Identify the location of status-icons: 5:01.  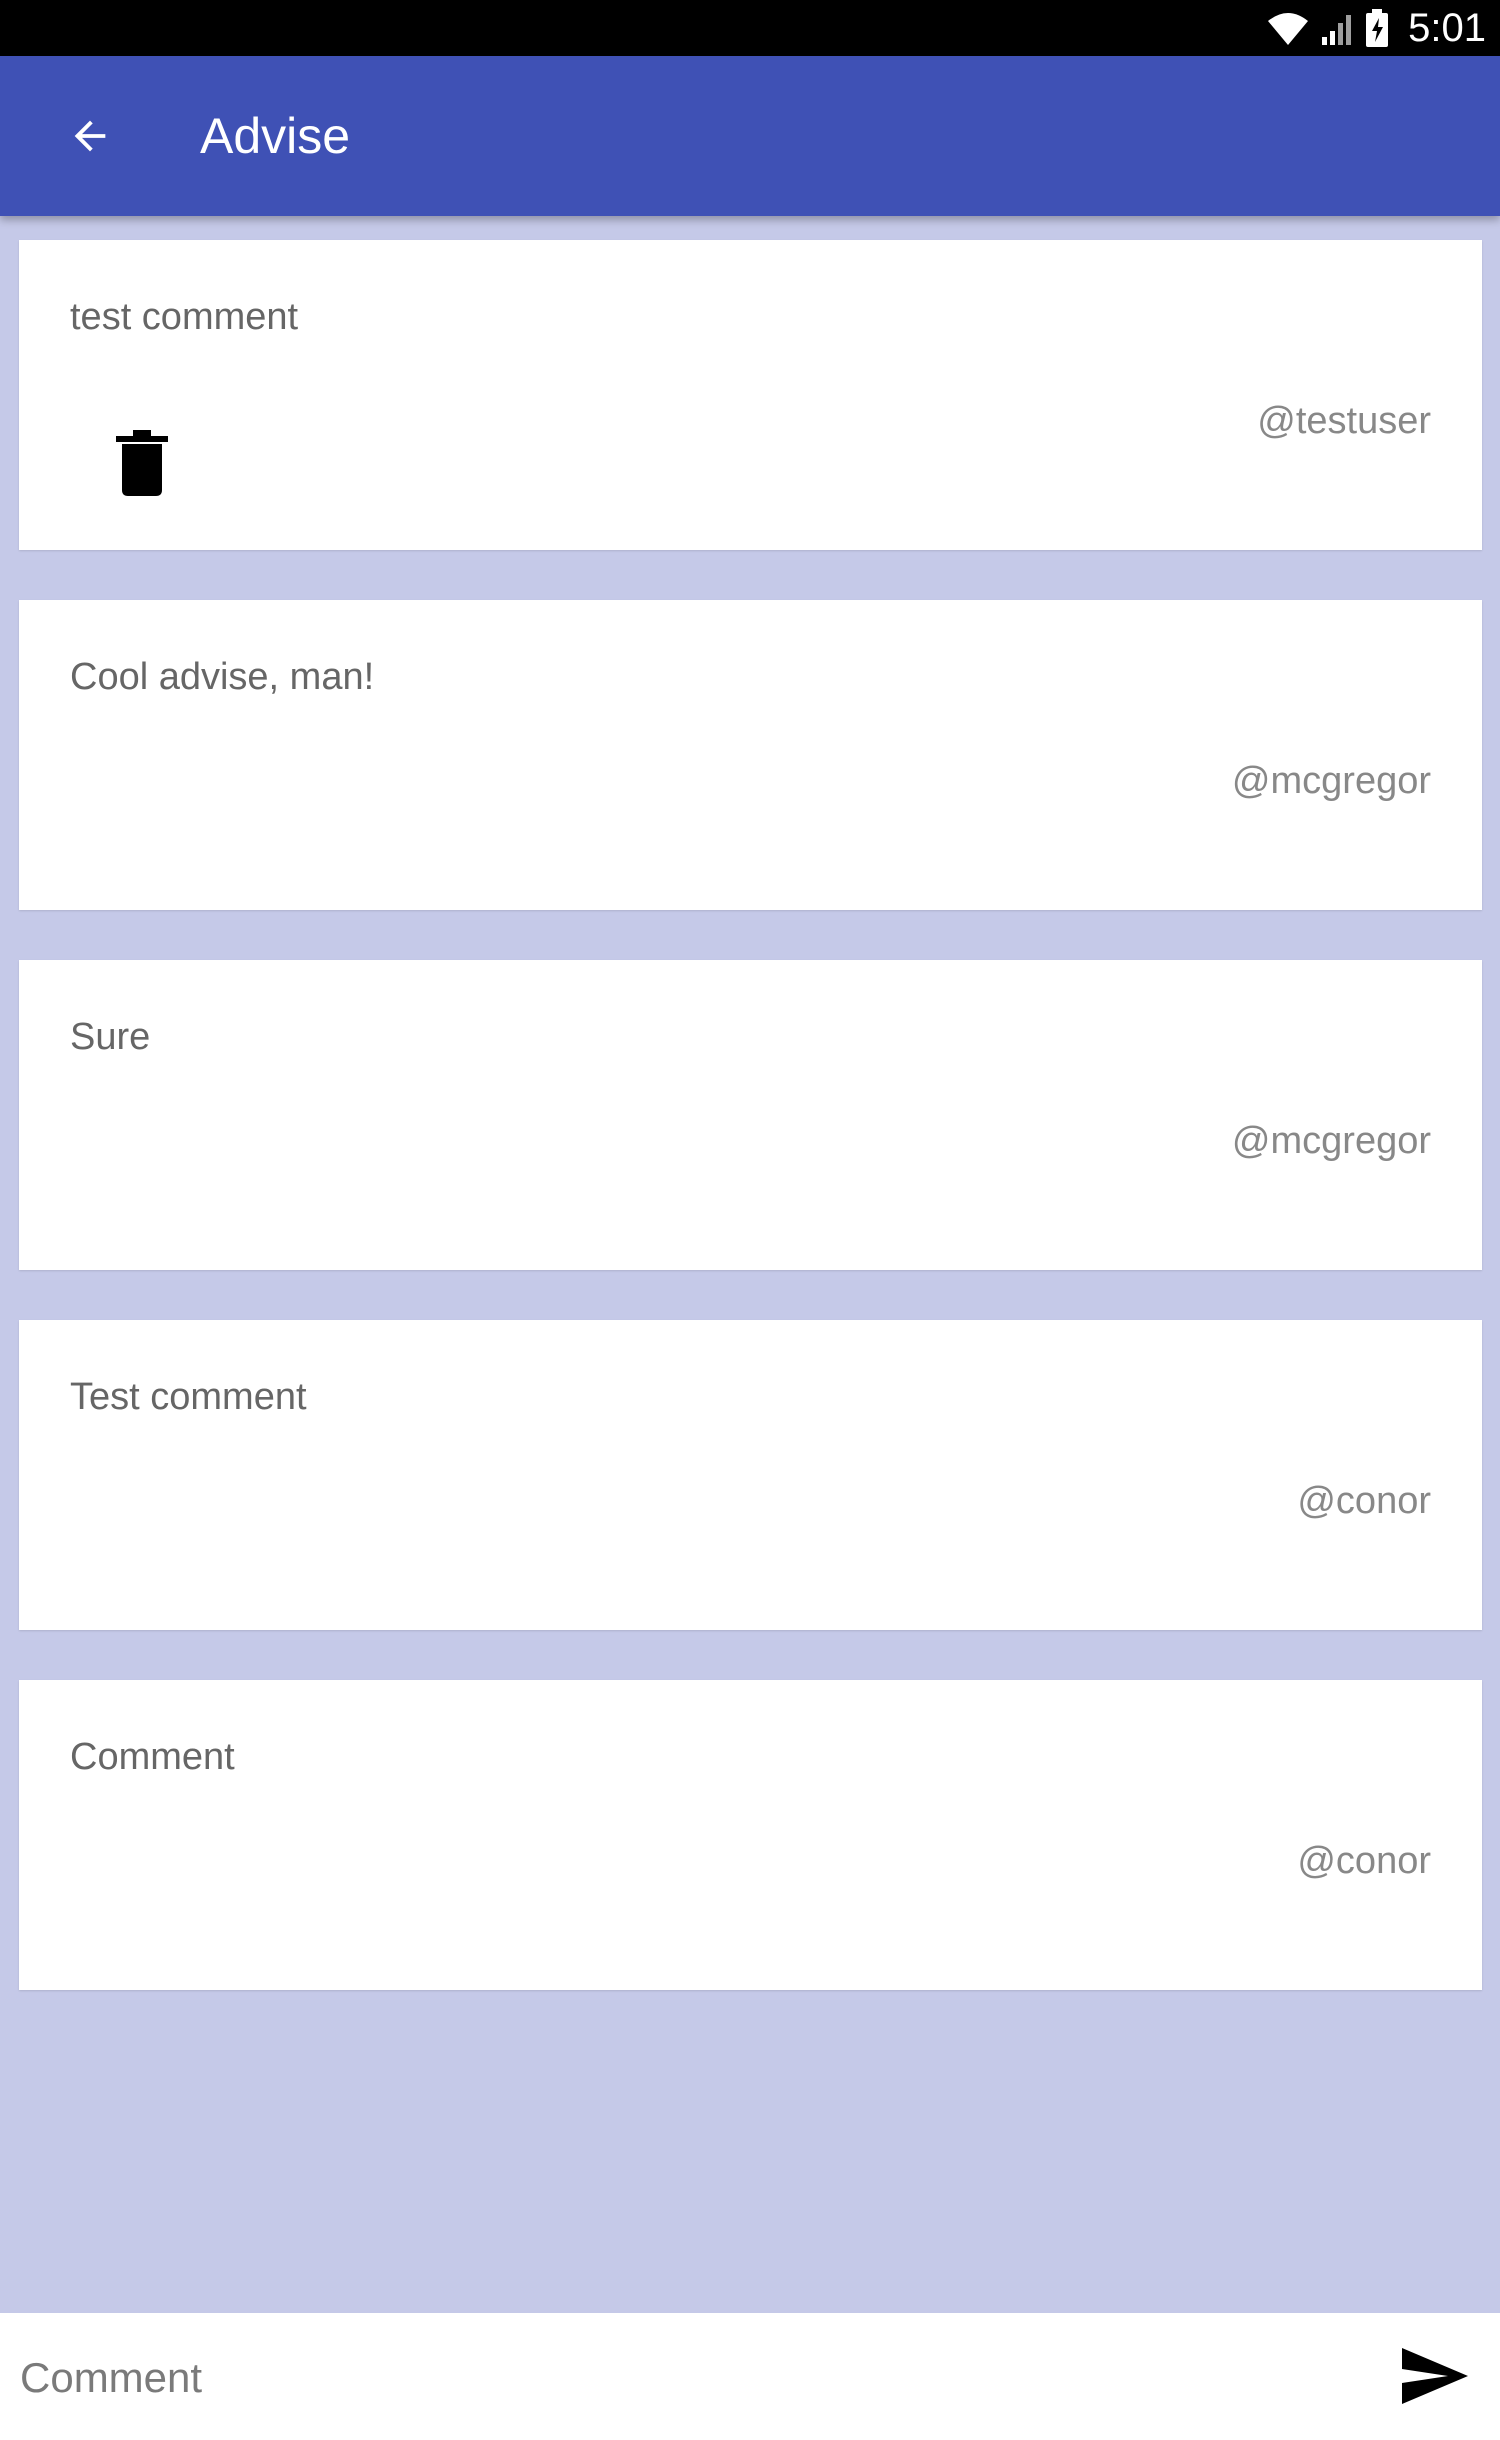
(1376, 28).